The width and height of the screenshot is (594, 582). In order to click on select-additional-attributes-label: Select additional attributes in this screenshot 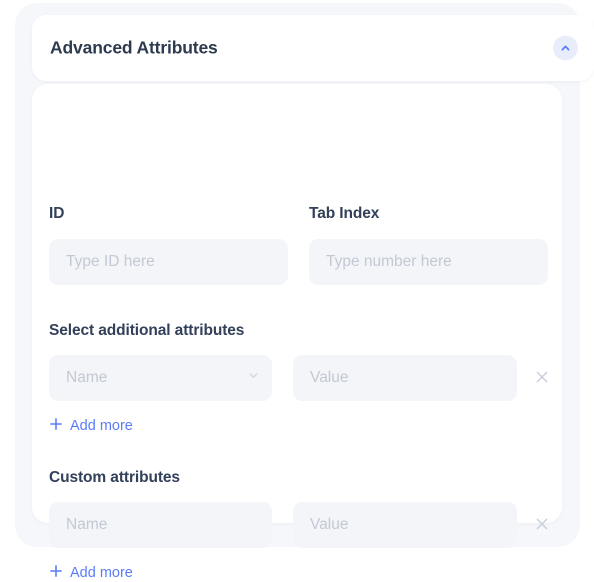, I will do `click(147, 330)`.